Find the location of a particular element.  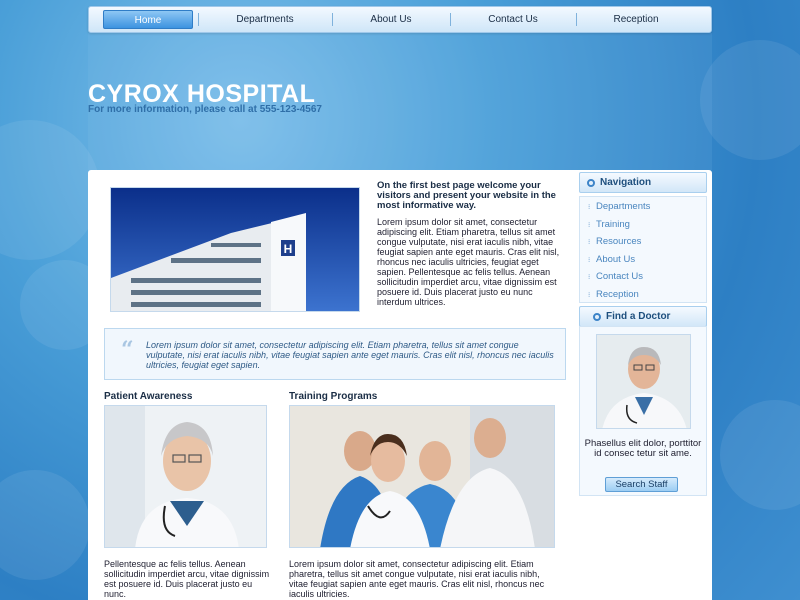

training-programs-heading: Training Programs is located at coordinates (333, 396).